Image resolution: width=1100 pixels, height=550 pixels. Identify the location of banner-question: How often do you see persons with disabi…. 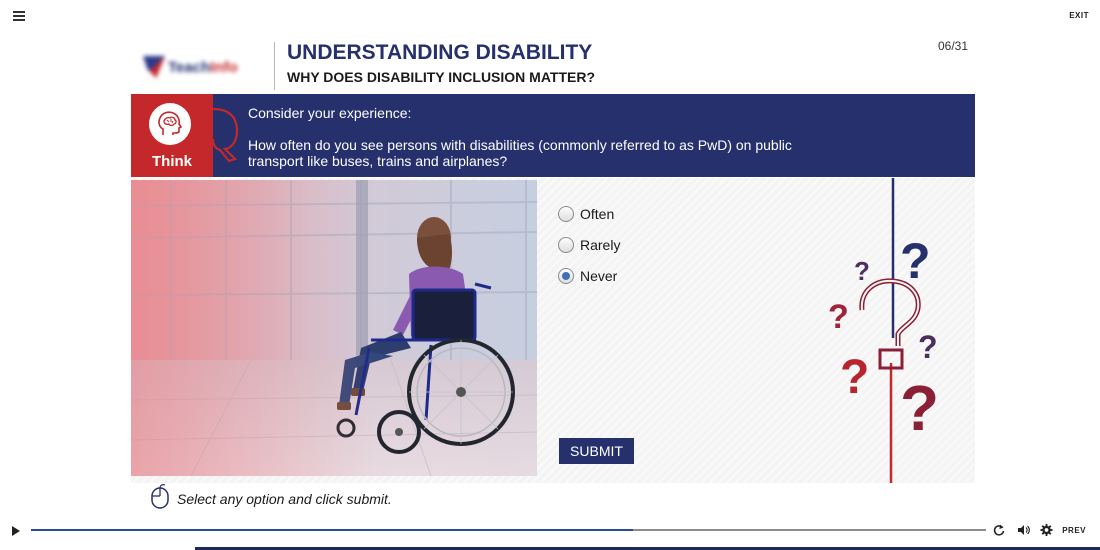
(520, 153).